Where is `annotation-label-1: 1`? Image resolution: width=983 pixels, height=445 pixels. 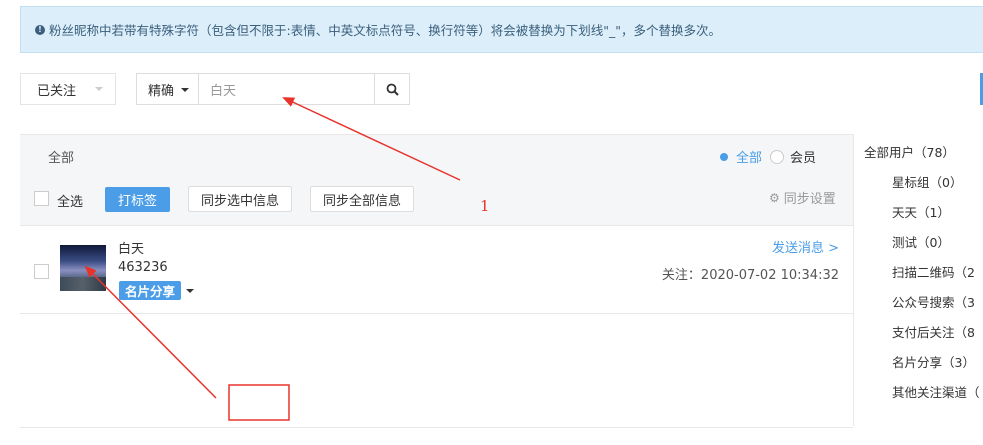 annotation-label-1: 1 is located at coordinates (485, 206).